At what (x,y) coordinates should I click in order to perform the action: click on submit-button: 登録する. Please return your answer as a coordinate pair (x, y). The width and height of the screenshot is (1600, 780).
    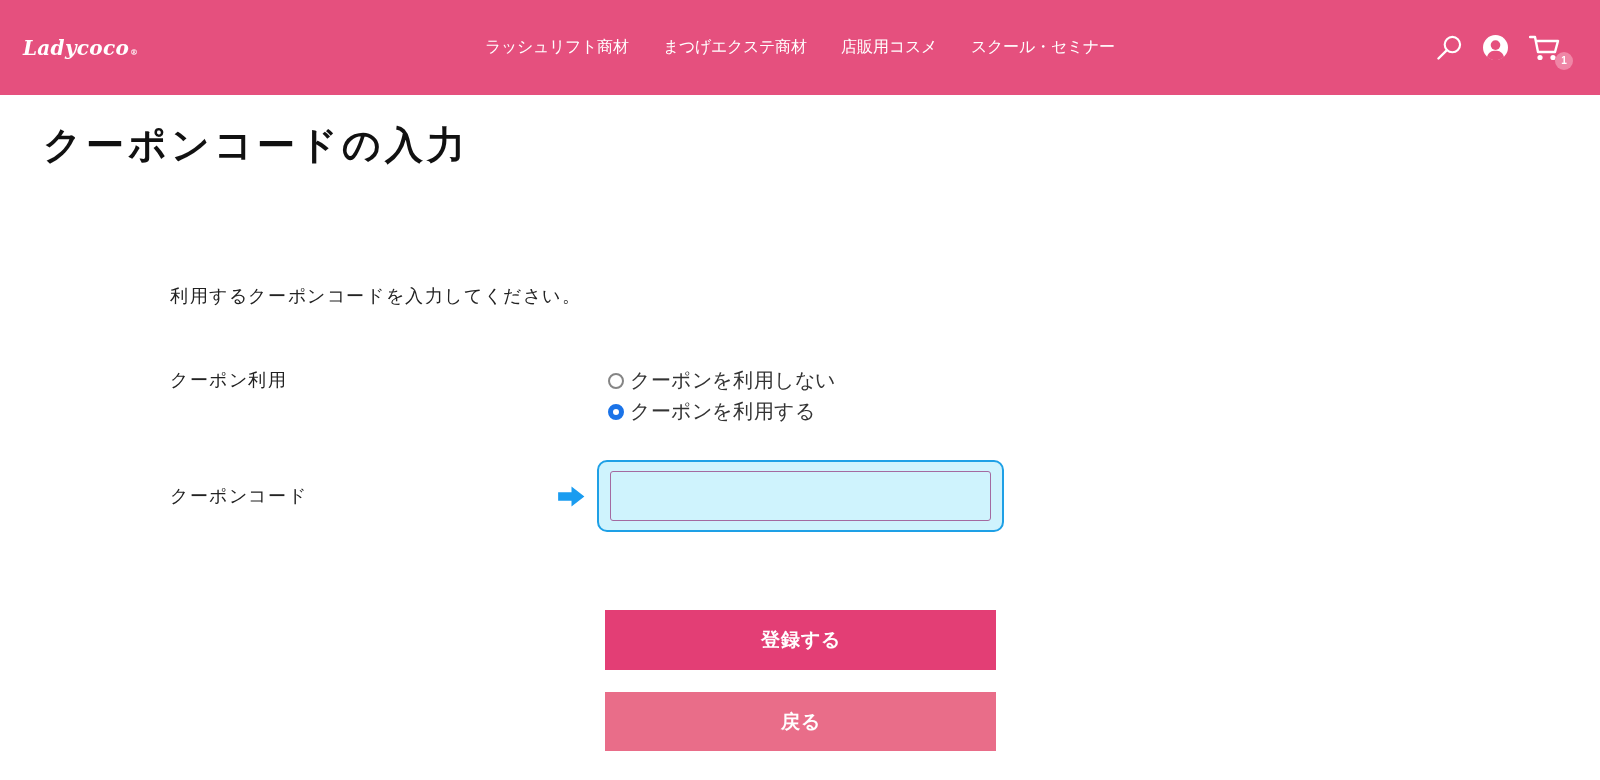
    Looking at the image, I should click on (800, 640).